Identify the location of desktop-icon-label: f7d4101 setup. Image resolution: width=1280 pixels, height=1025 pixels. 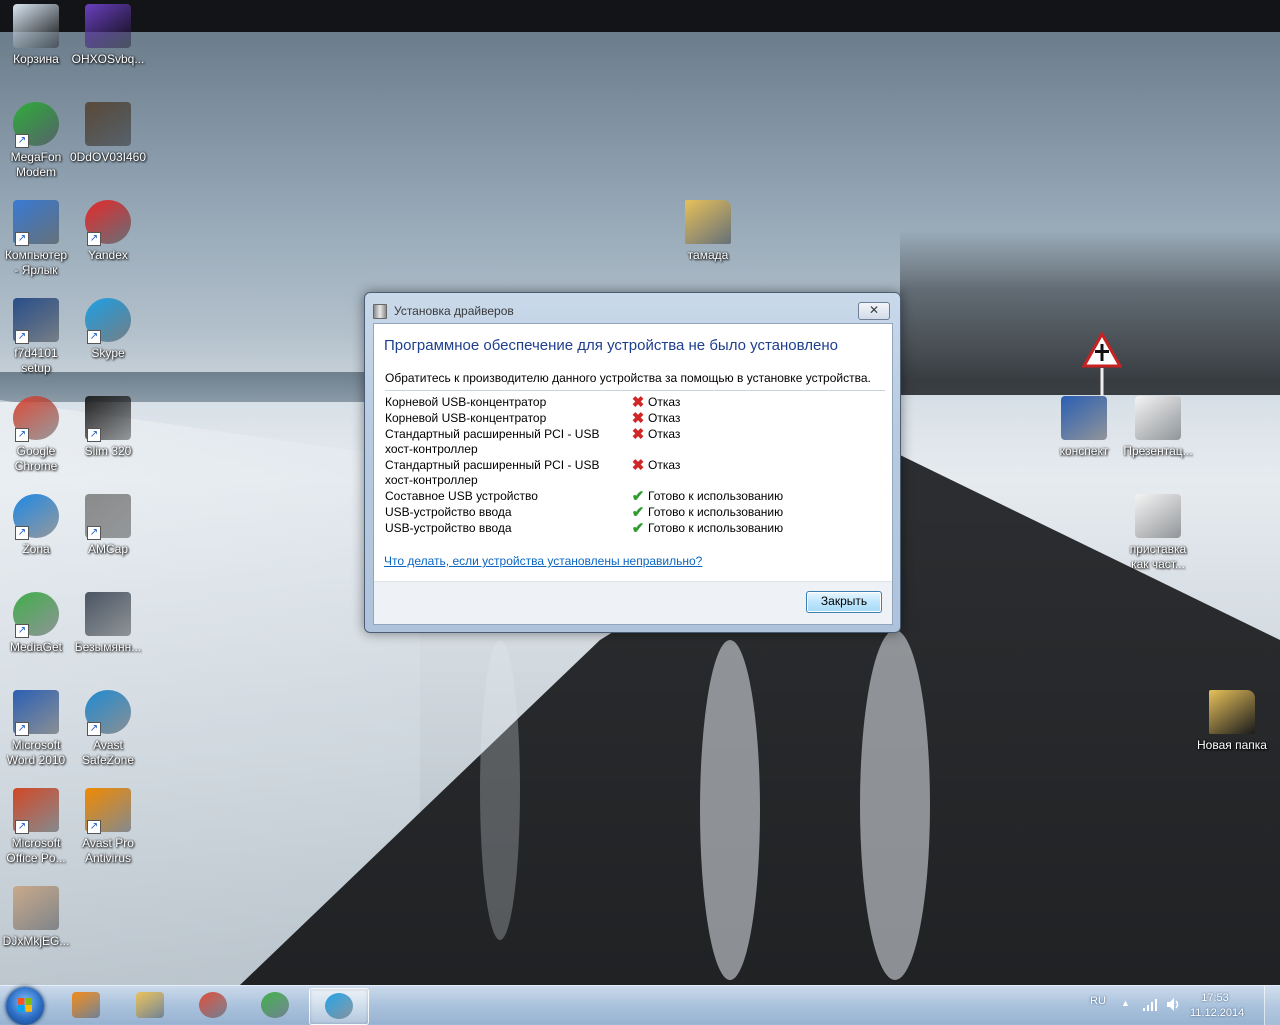
(36, 360).